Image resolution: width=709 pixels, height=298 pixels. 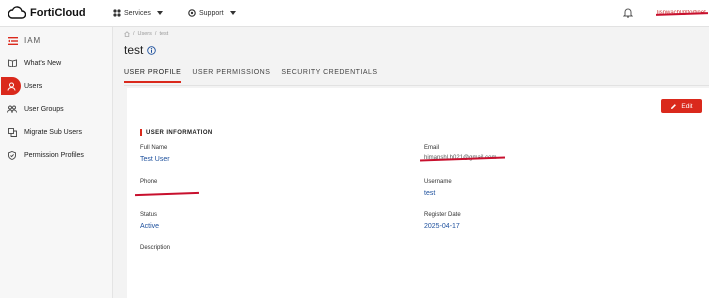 I want to click on sidebar-item-label: Users, so click(x=33, y=86).